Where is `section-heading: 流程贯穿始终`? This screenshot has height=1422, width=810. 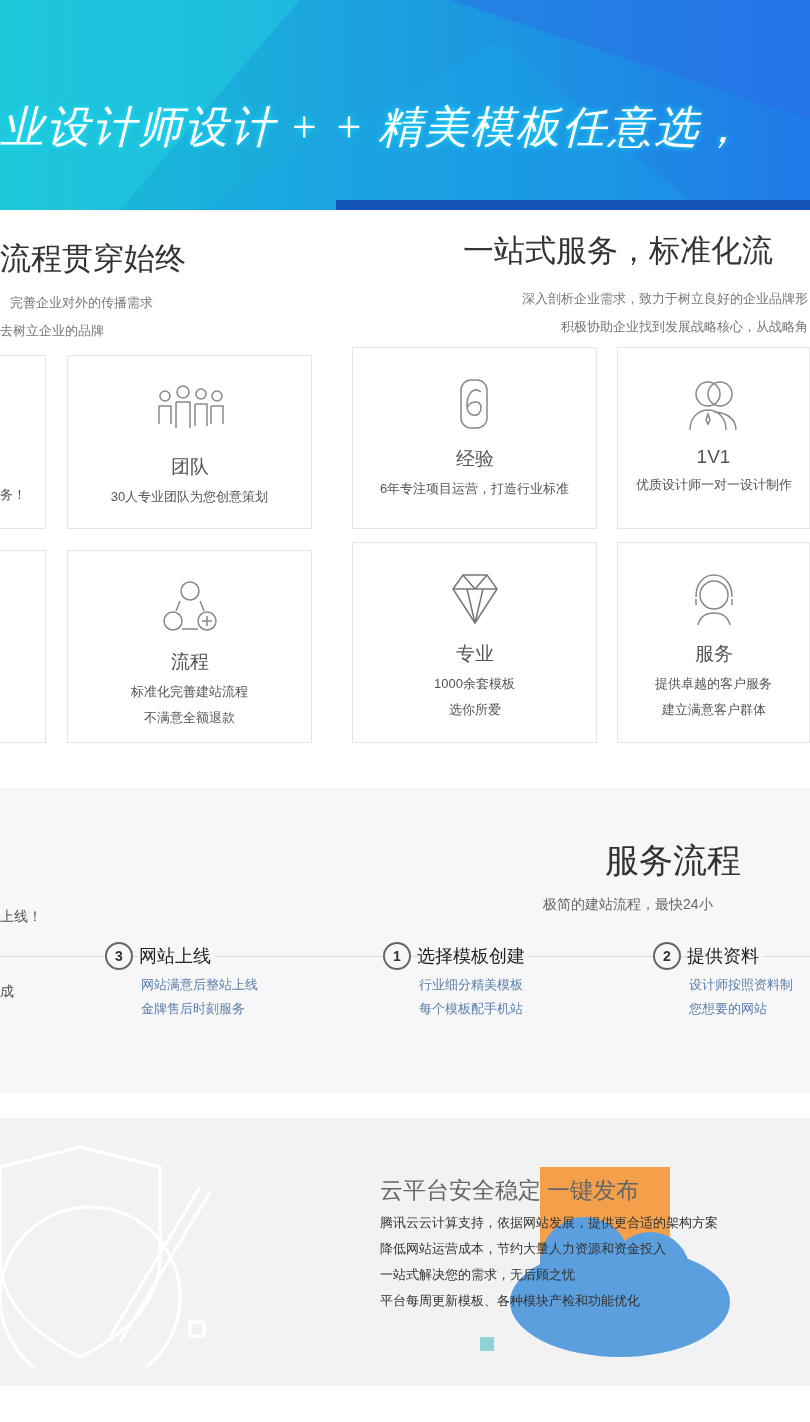
section-heading: 流程贯穿始终 is located at coordinates (93, 259).